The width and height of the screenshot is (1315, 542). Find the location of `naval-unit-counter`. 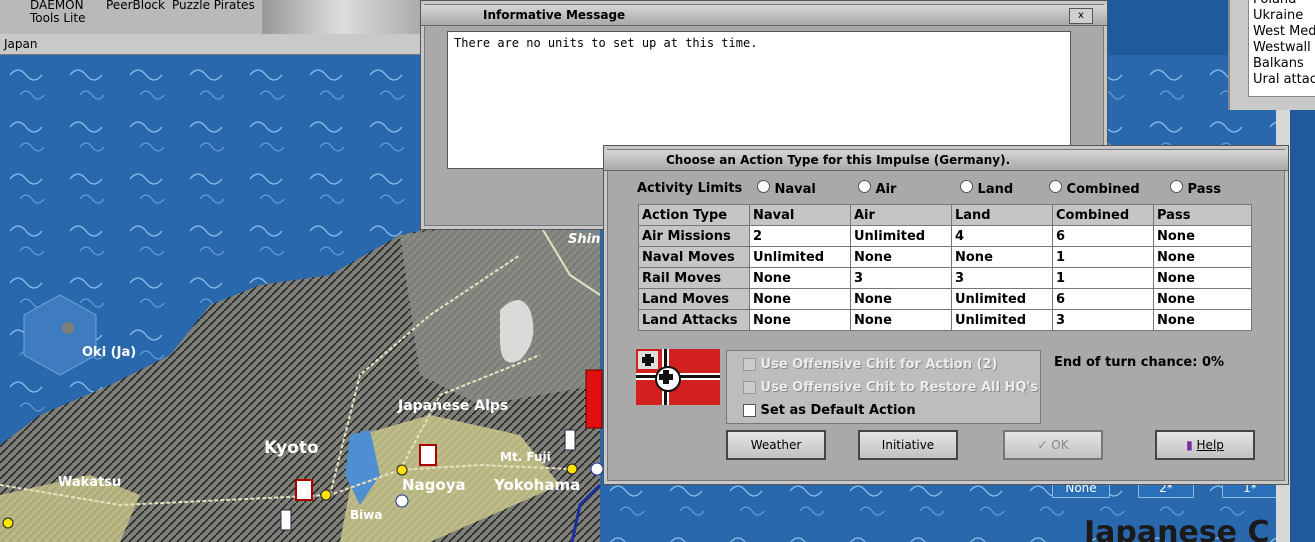

naval-unit-counter is located at coordinates (570, 440).